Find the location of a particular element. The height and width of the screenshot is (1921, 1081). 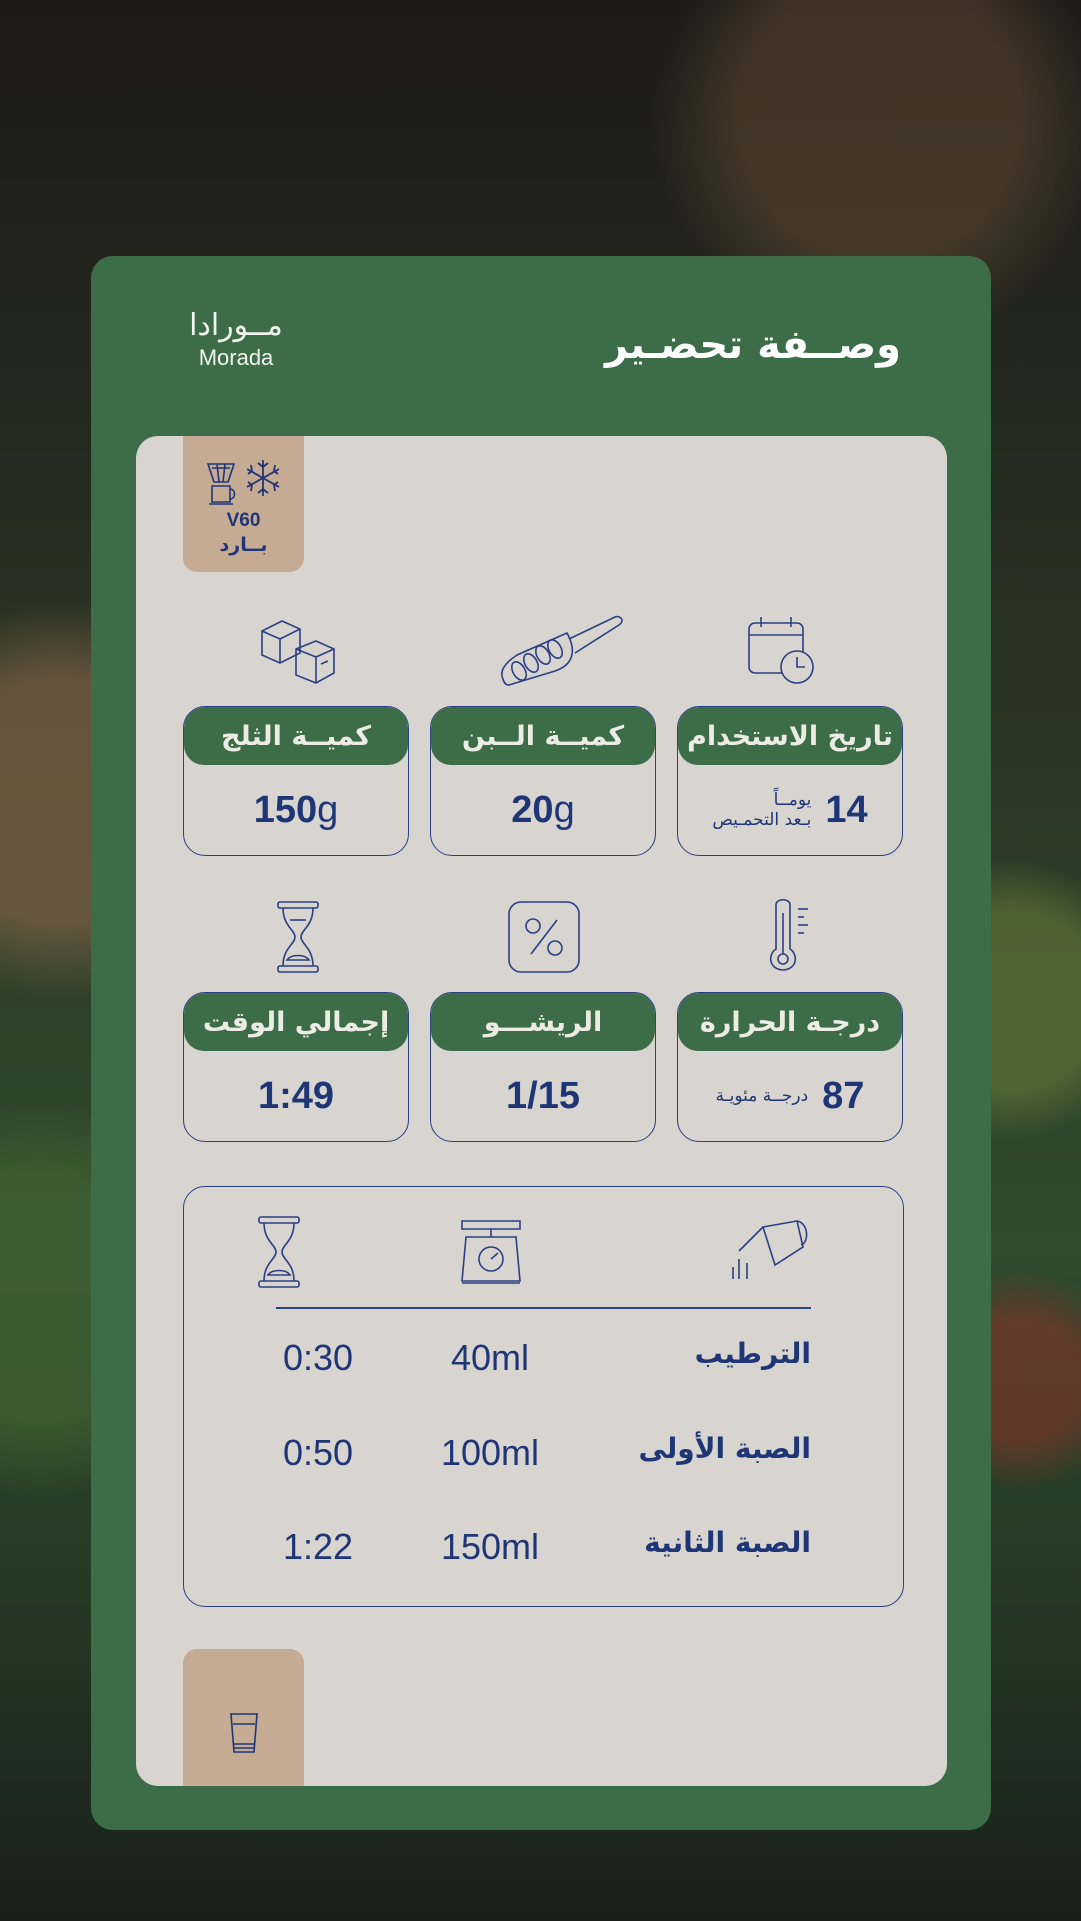

pour-step-label: الترطيب is located at coordinates (752, 1353).